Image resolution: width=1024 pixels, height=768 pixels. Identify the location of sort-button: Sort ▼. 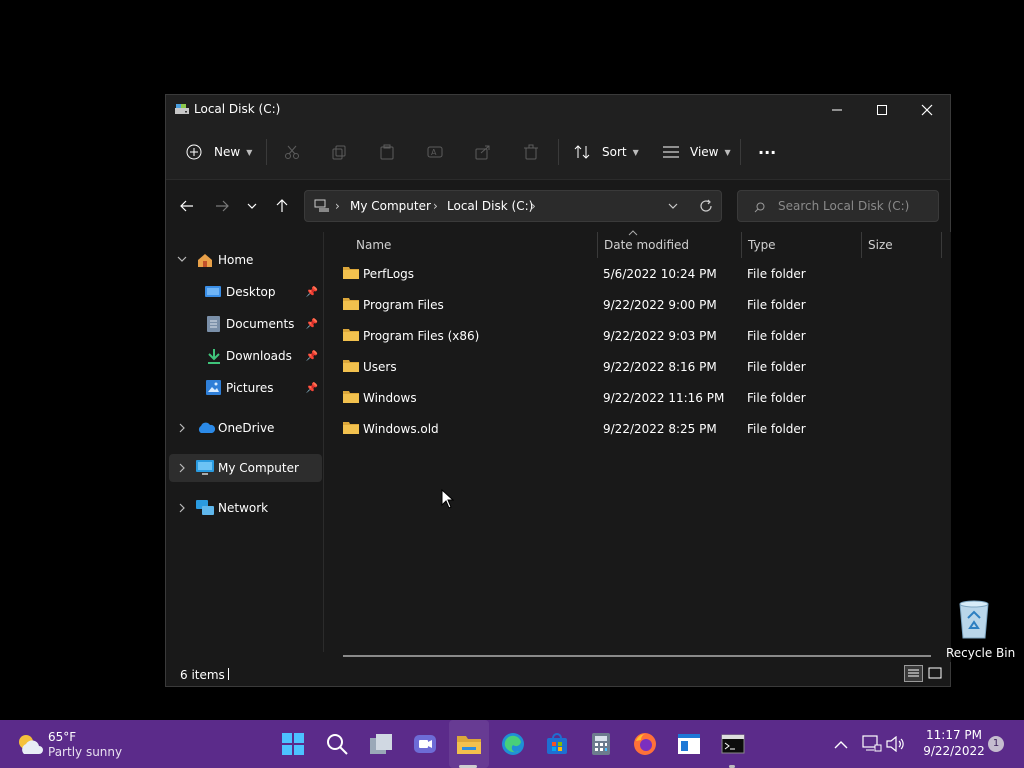
(606, 152).